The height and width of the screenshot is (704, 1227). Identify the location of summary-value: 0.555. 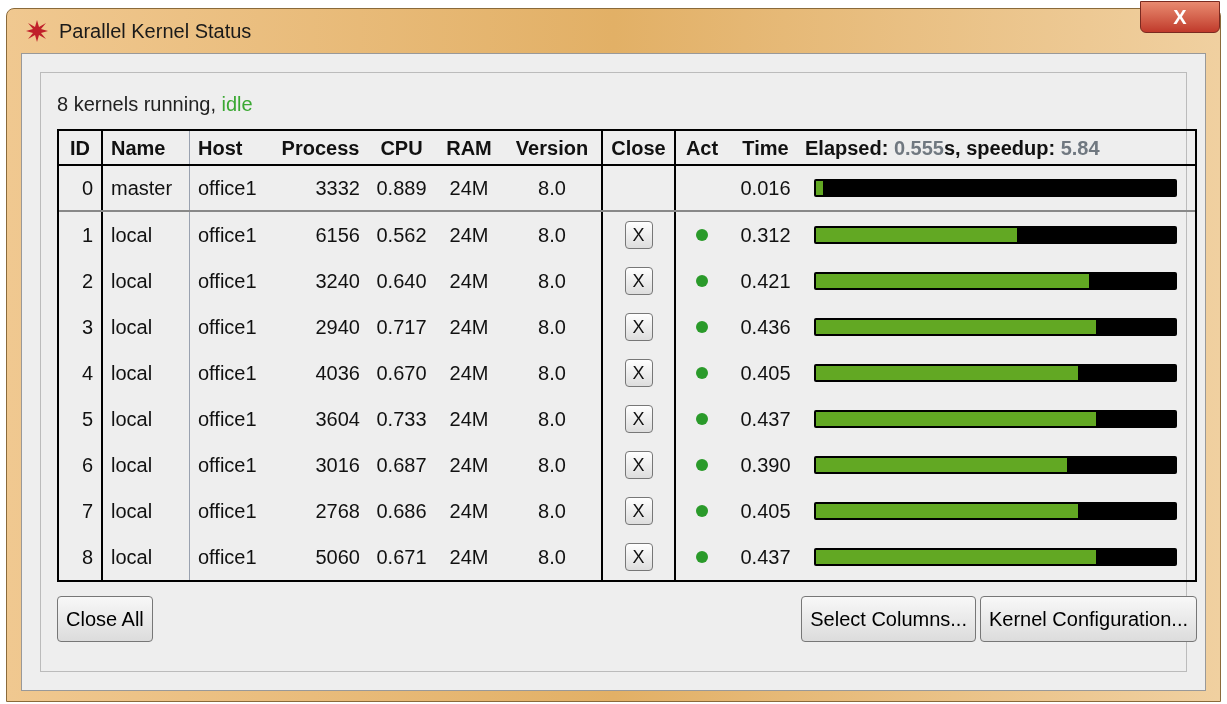
(918, 148).